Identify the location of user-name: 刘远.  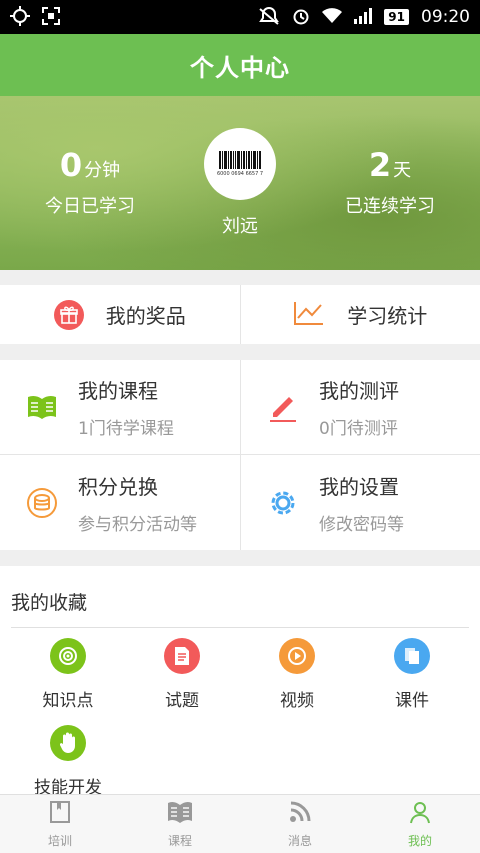
(240, 226).